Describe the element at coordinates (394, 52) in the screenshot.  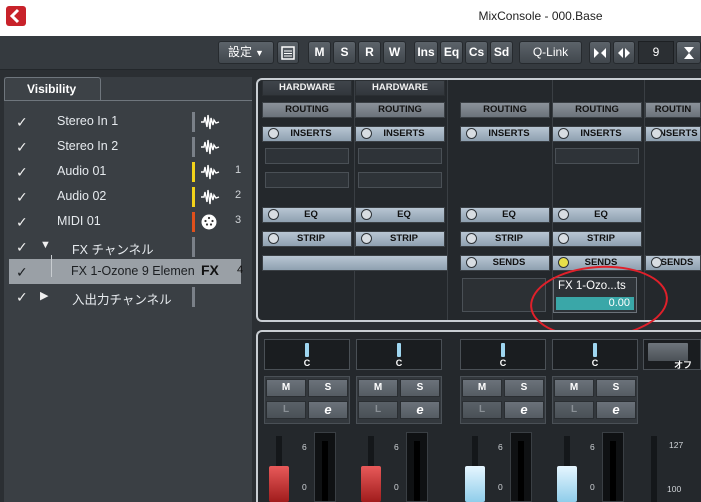
I see `write-all-button: W` at that location.